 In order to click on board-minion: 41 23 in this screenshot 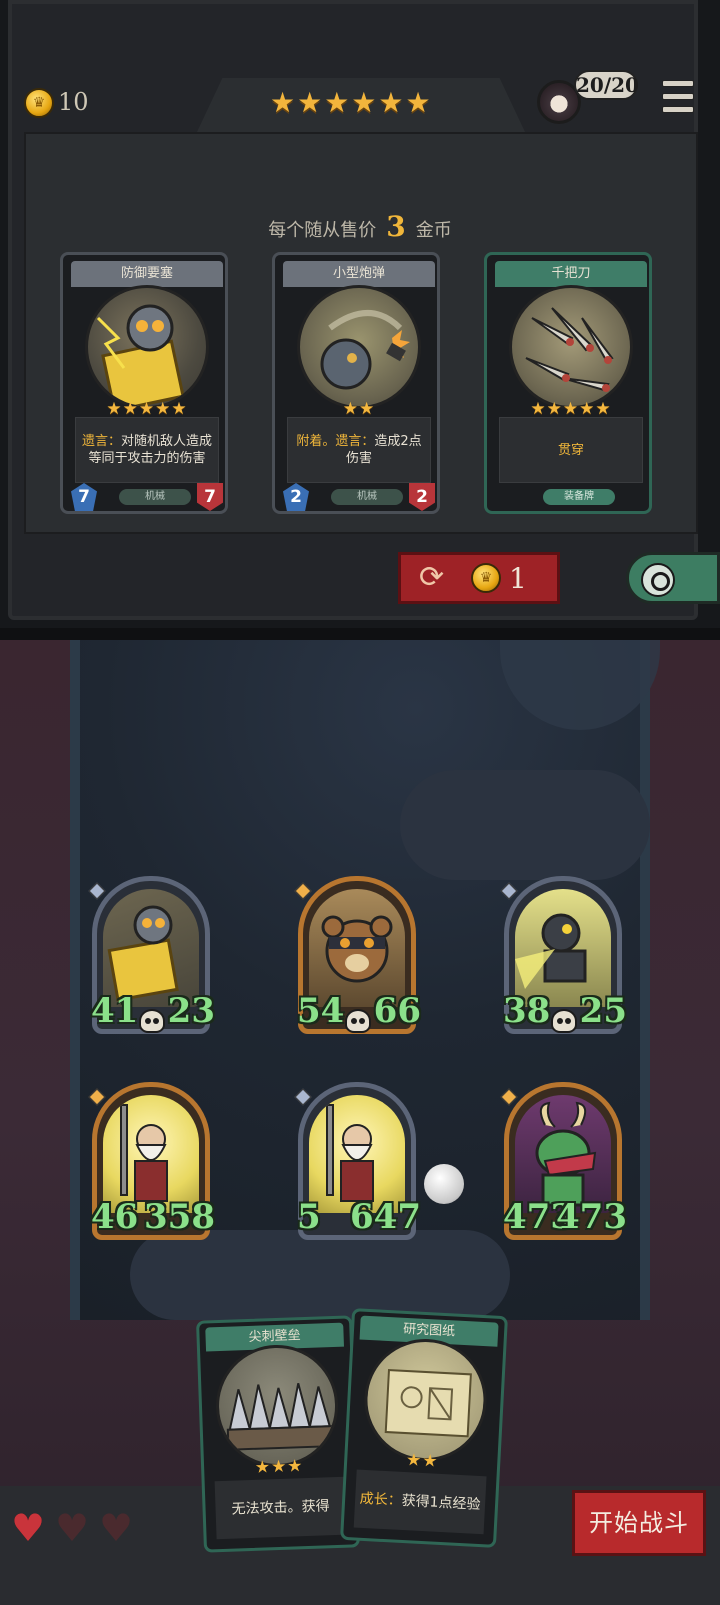, I will do `click(151, 955)`.